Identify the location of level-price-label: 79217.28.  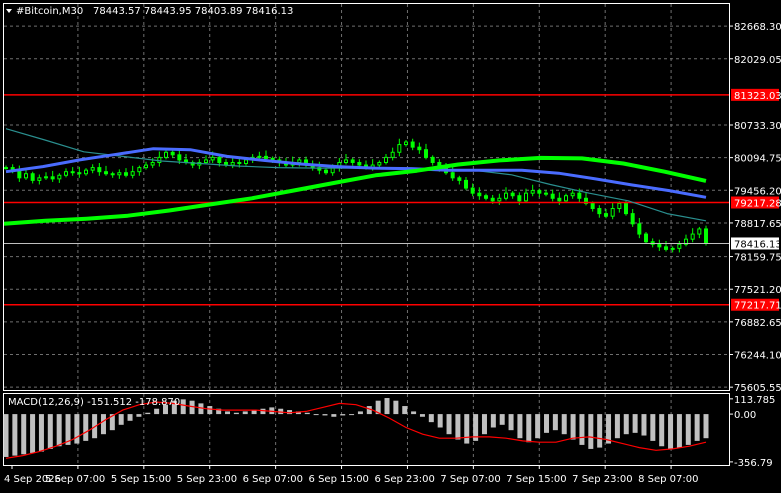
(757, 204).